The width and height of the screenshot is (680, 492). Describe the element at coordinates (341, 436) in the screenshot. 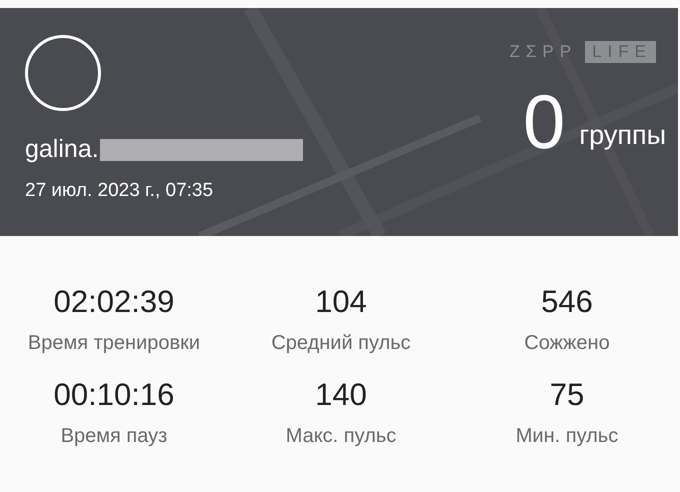

I see `stat-label: Макс. пульс` at that location.